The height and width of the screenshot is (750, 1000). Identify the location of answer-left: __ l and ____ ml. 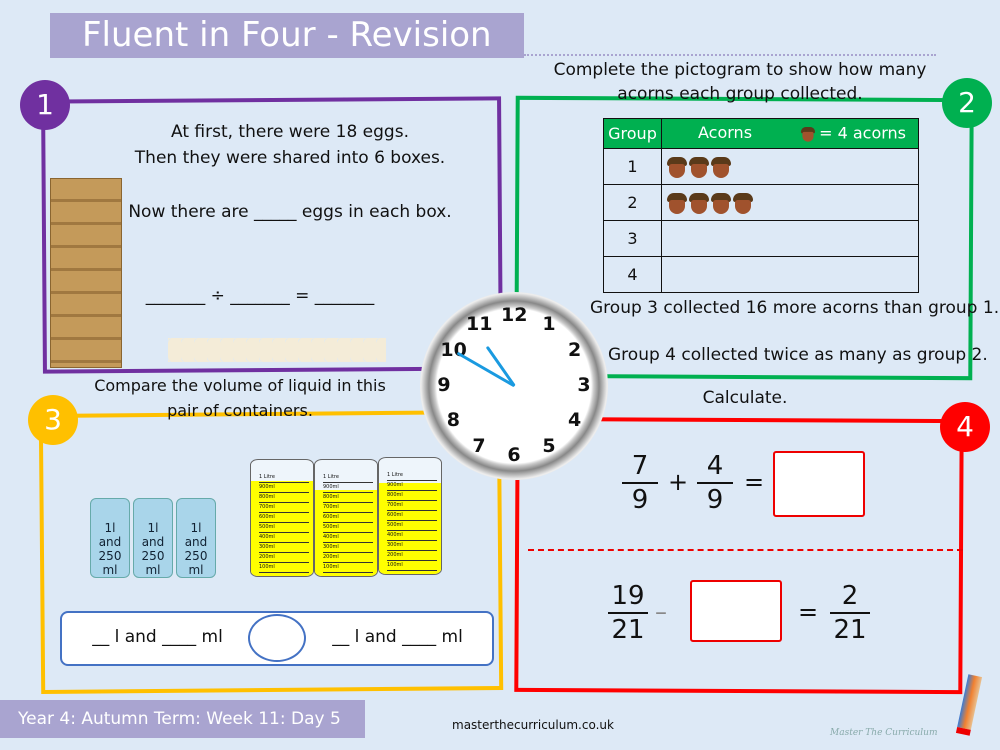
(157, 637).